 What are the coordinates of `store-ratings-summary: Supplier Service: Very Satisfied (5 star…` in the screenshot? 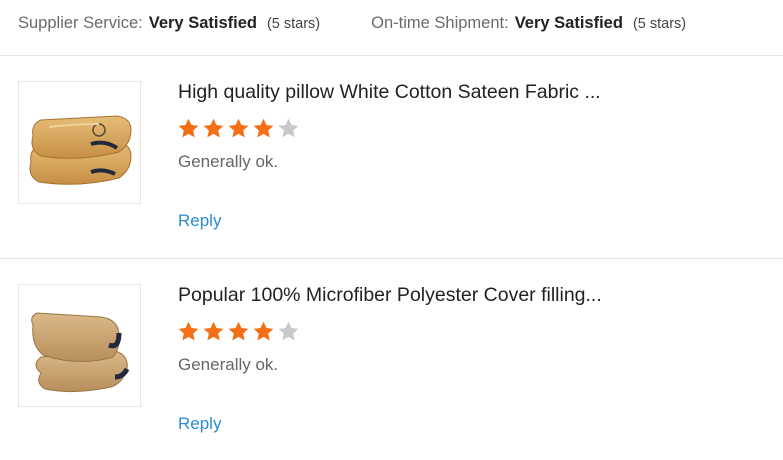 It's located at (352, 25).